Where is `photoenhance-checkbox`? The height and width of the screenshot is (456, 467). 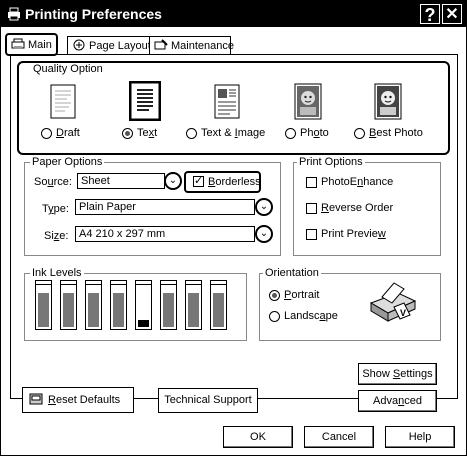 photoenhance-checkbox is located at coordinates (311, 182).